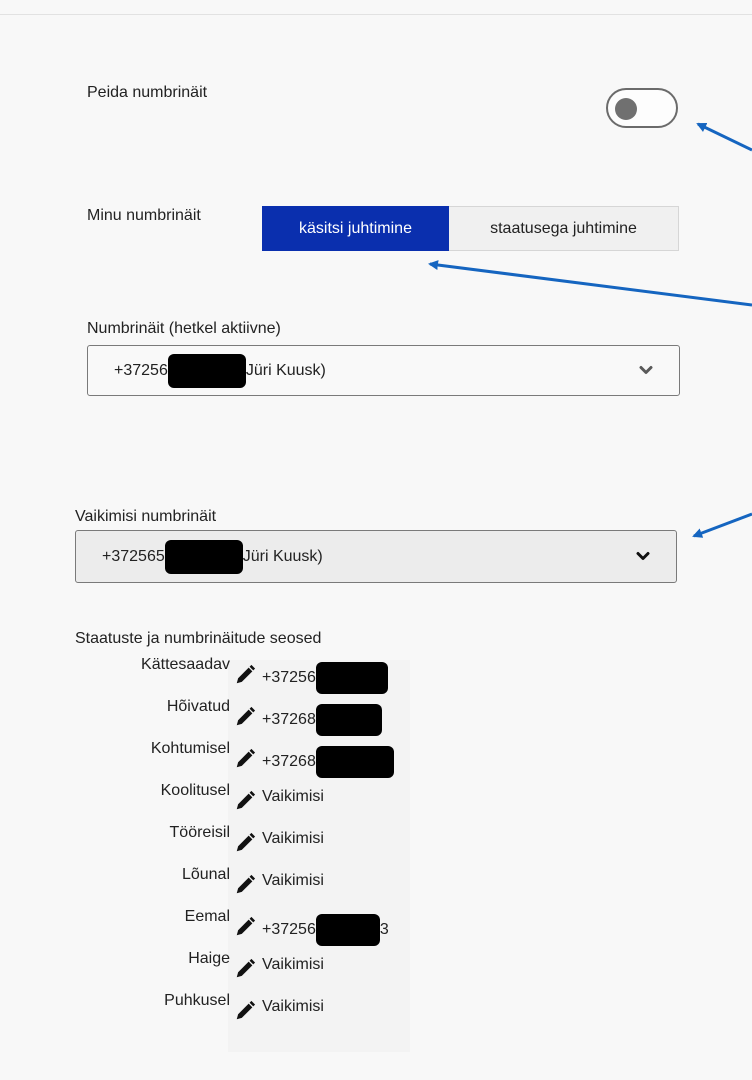 The image size is (752, 1080). I want to click on active-number-prefix: +37256, so click(141, 370).